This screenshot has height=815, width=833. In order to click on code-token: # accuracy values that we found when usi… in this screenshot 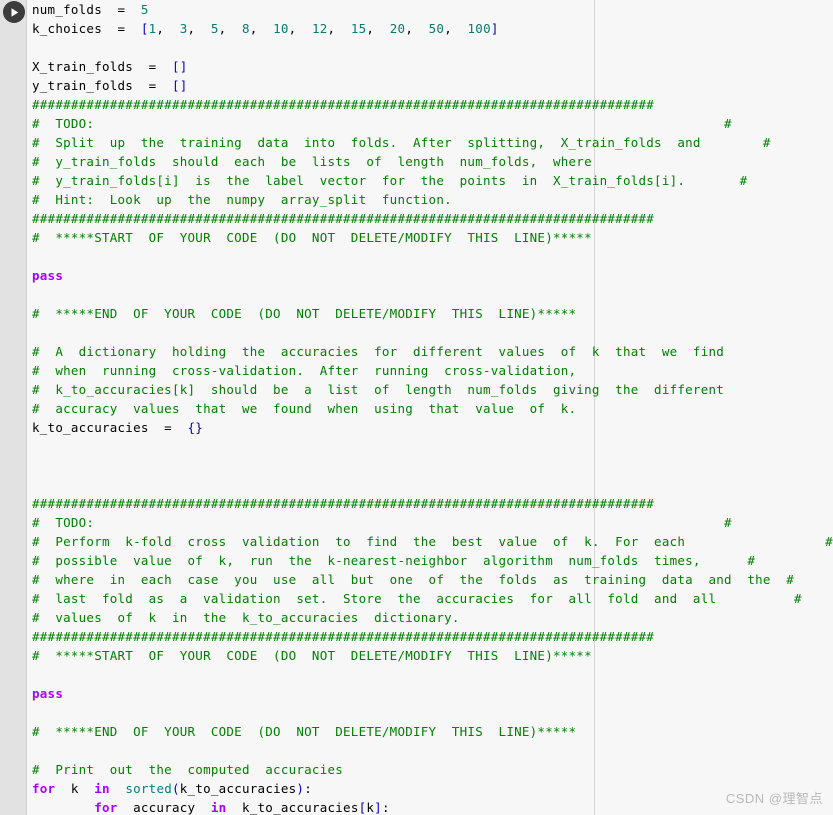, I will do `click(304, 408)`.